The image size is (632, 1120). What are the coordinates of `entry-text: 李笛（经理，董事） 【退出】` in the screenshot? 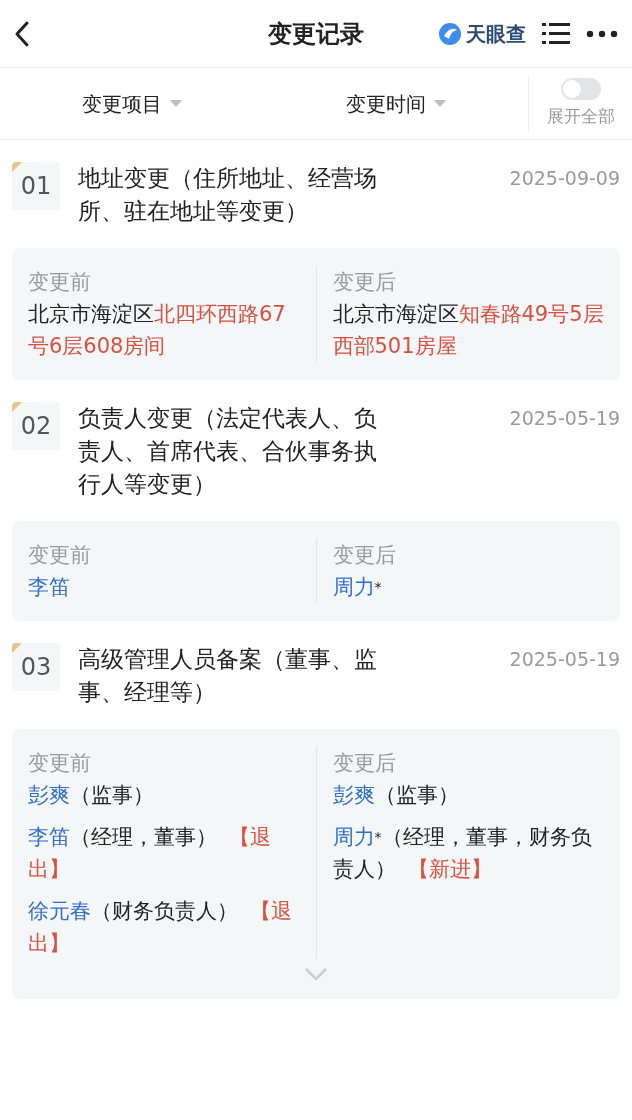 It's located at (150, 853).